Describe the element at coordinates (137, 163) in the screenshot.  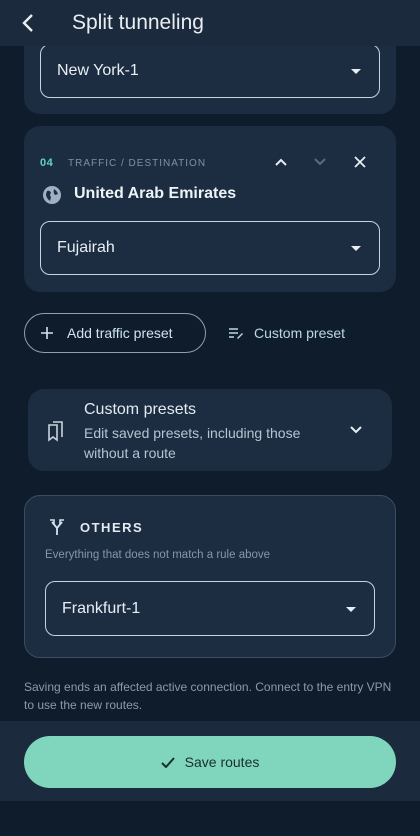
I see `route-type-label: TRAFFIC / DESTINATION` at that location.